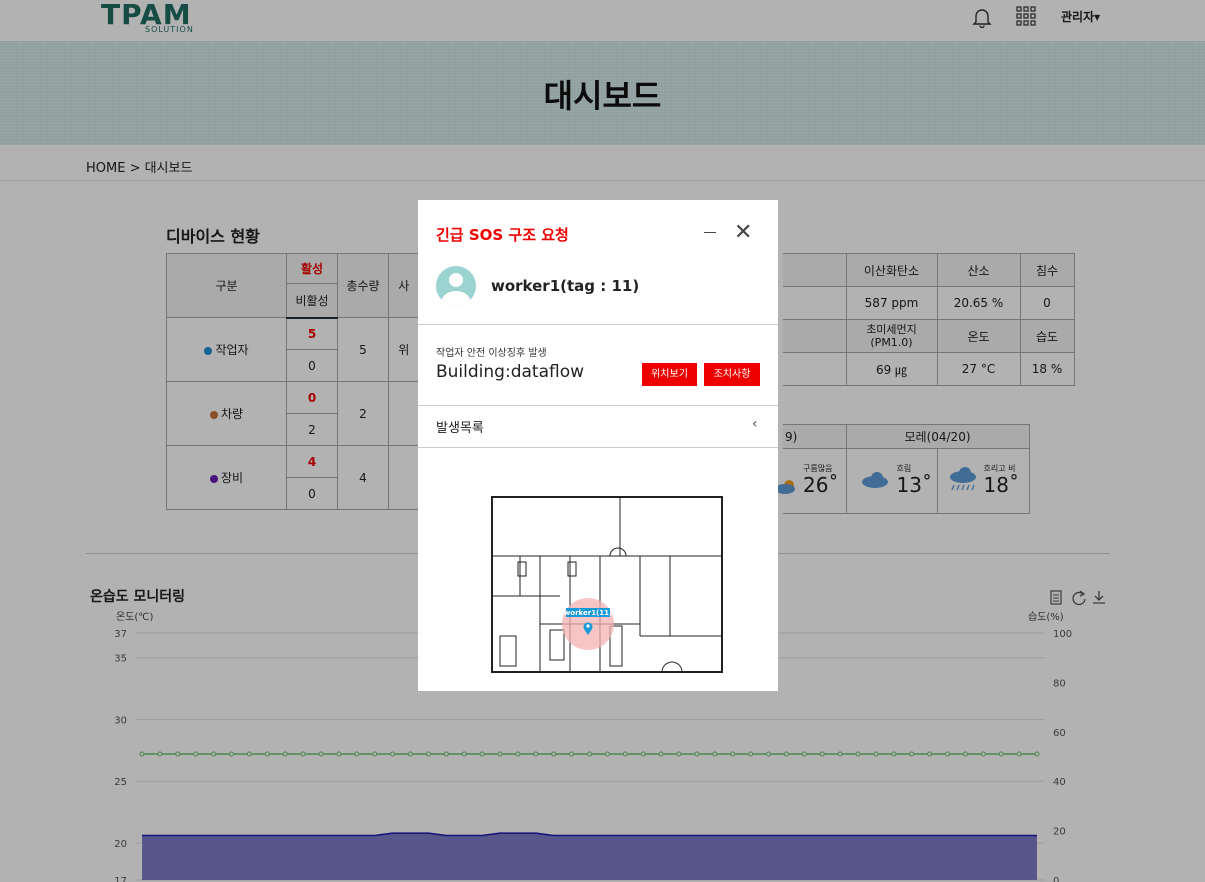 Image resolution: width=1205 pixels, height=882 pixels. What do you see at coordinates (565, 286) in the screenshot?
I see `worker-name: worker1(tag : 11)` at bounding box center [565, 286].